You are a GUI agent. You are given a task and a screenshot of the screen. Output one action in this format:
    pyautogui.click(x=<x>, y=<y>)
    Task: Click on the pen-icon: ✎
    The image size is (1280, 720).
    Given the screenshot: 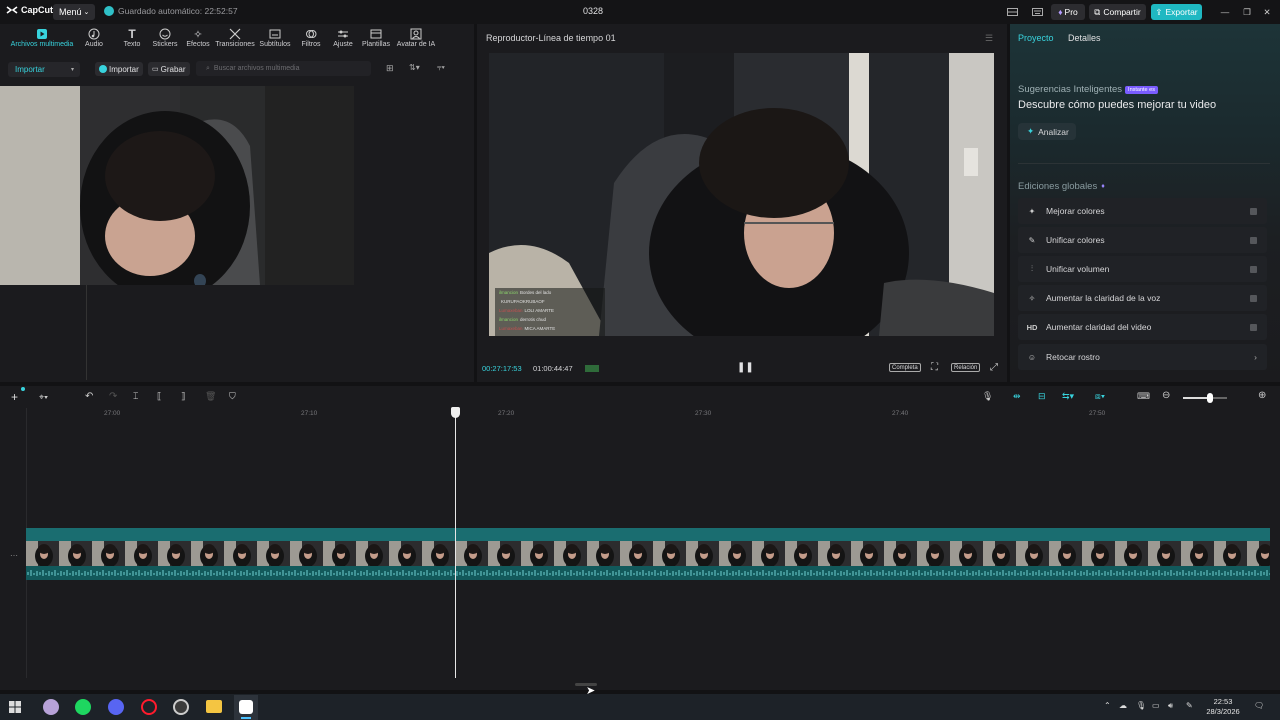 What is the action you would take?
    pyautogui.click(x=1189, y=705)
    